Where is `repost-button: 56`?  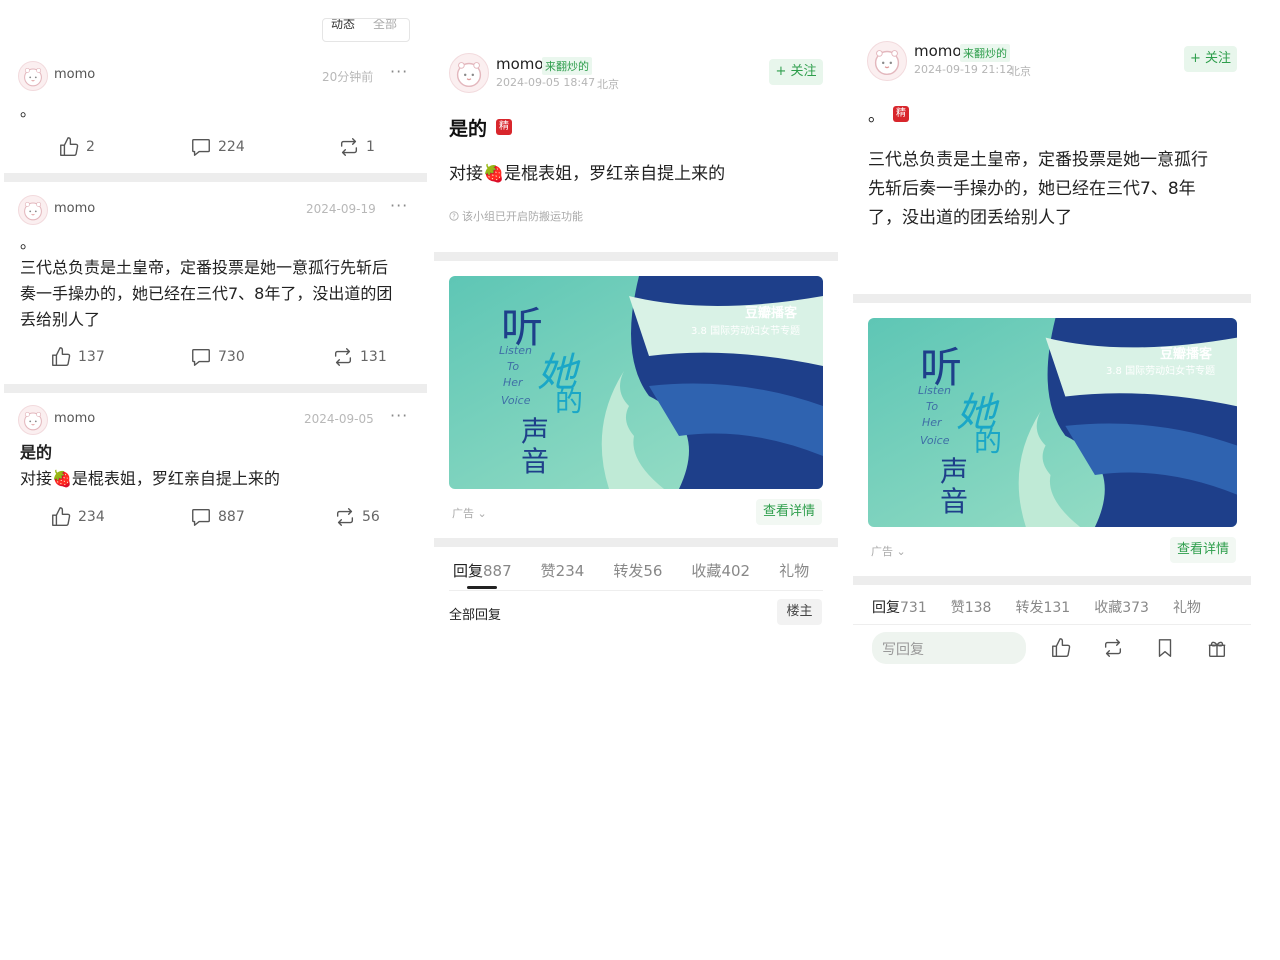
repost-button: 56 is located at coordinates (357, 517).